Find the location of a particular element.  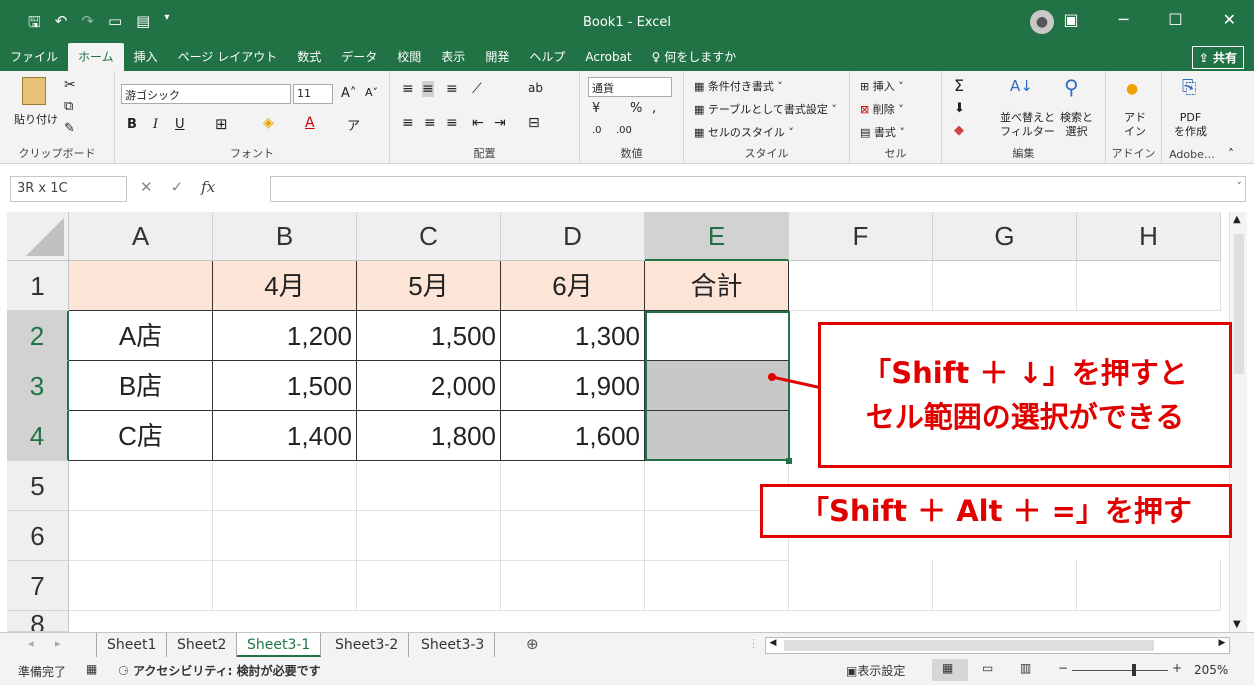

maximize-icon: ☐ is located at coordinates (1175, 19).